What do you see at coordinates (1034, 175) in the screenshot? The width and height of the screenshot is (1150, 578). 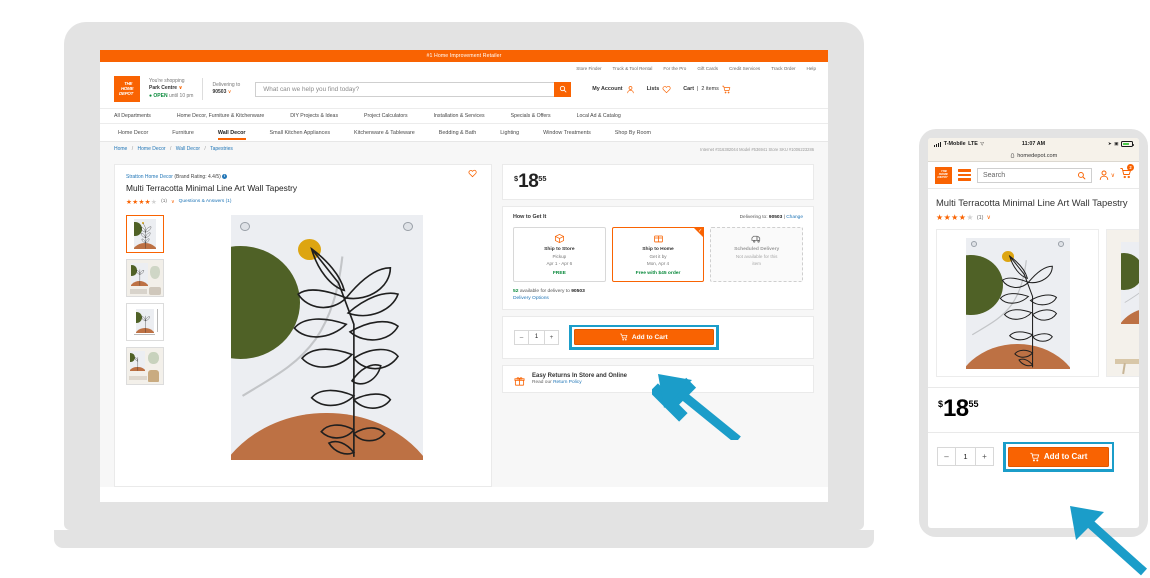 I see `mobile-search-input: Search` at bounding box center [1034, 175].